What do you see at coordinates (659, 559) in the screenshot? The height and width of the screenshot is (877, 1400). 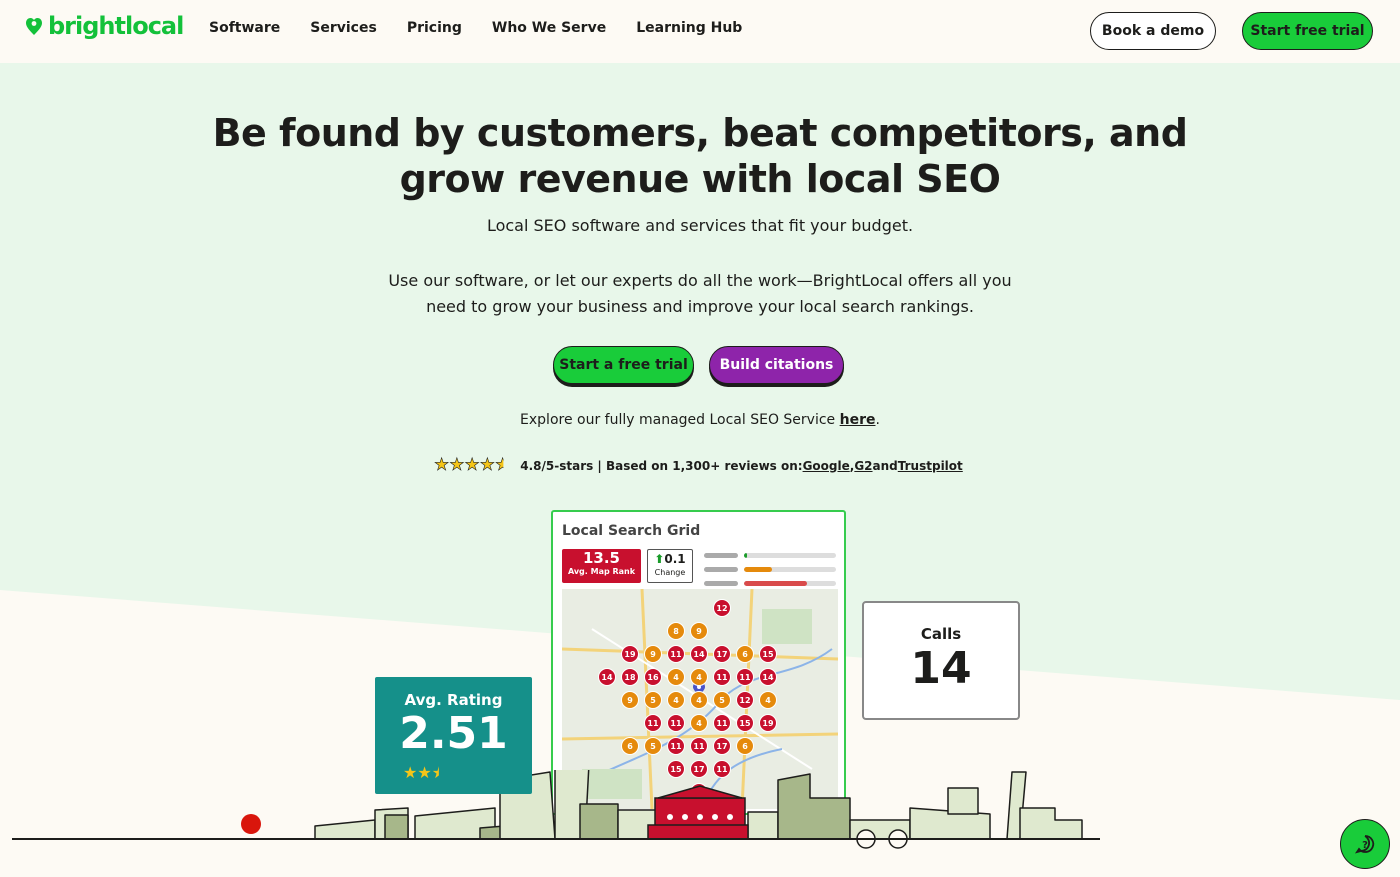 I see `arrow-up-icon: ⬆` at bounding box center [659, 559].